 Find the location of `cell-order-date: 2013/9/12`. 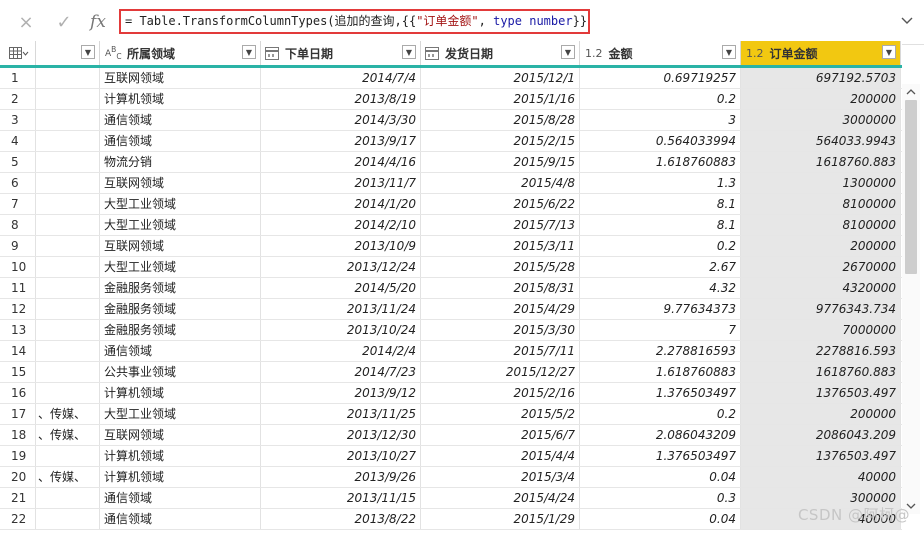

cell-order-date: 2013/9/12 is located at coordinates (341, 393).